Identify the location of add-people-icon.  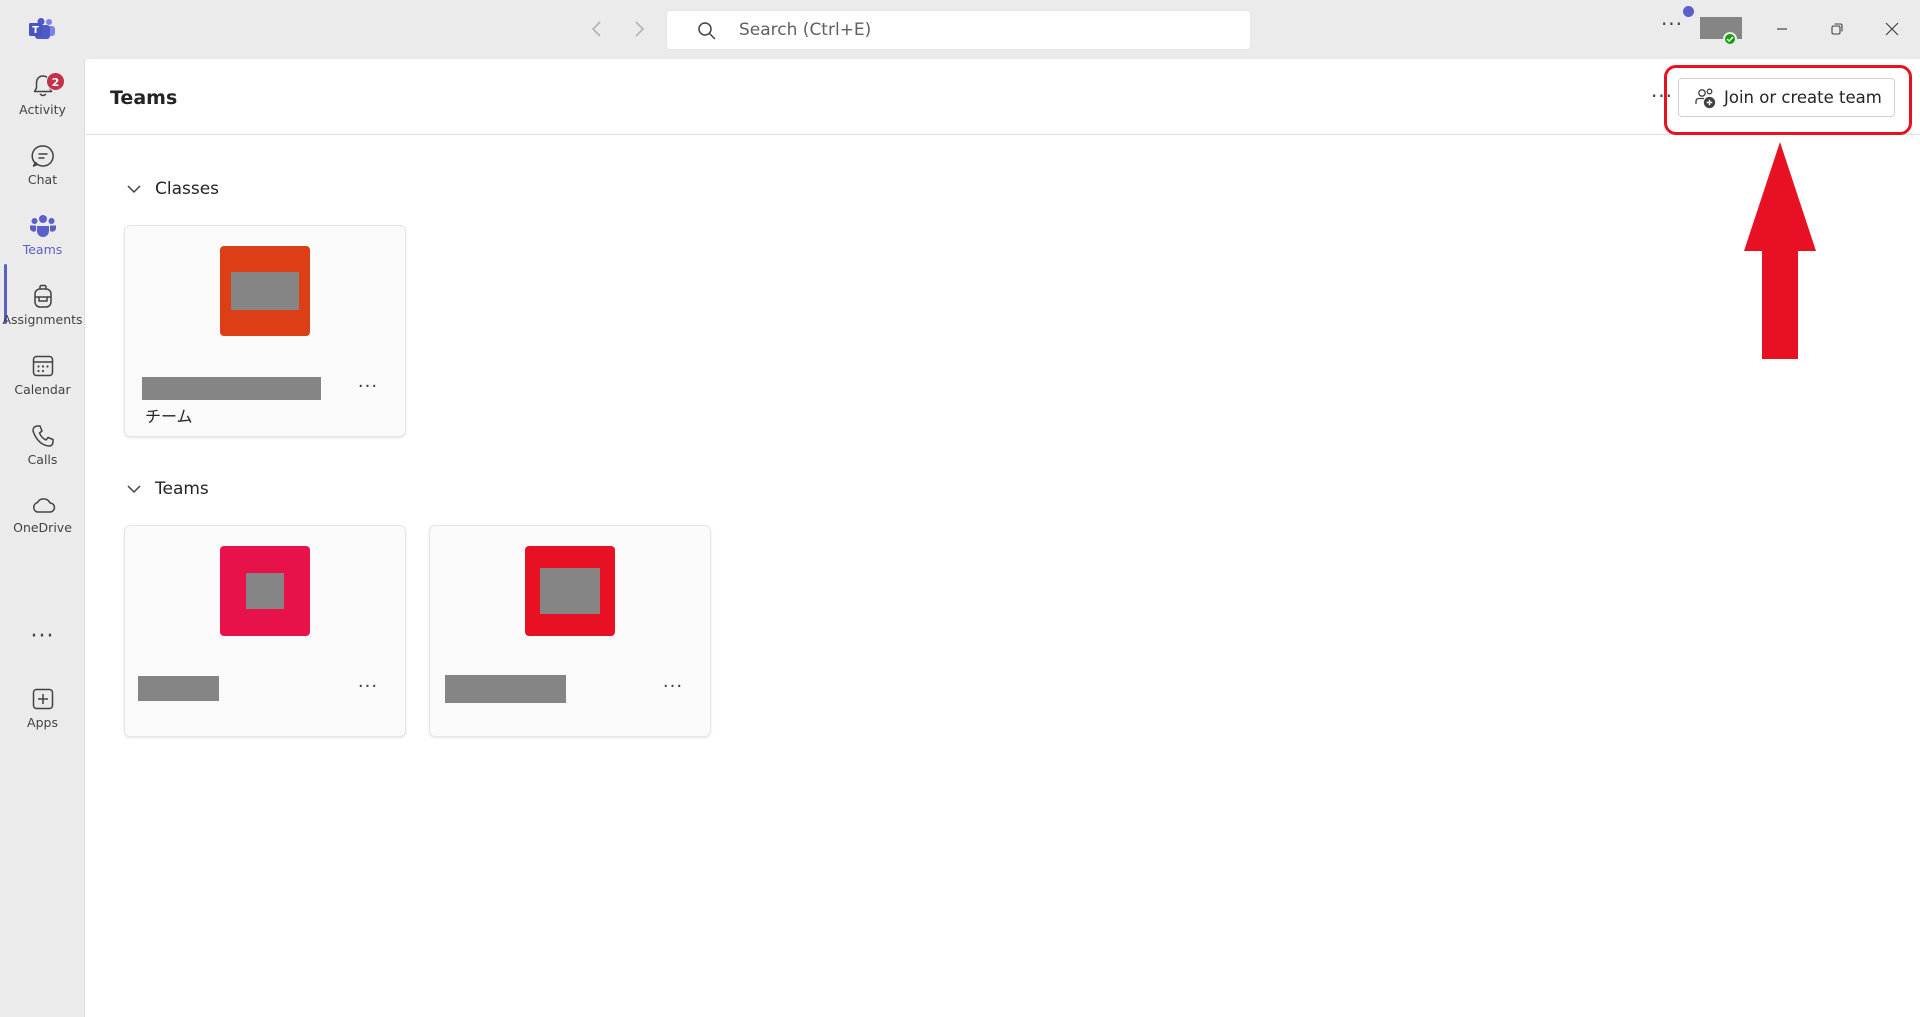
(1705, 98).